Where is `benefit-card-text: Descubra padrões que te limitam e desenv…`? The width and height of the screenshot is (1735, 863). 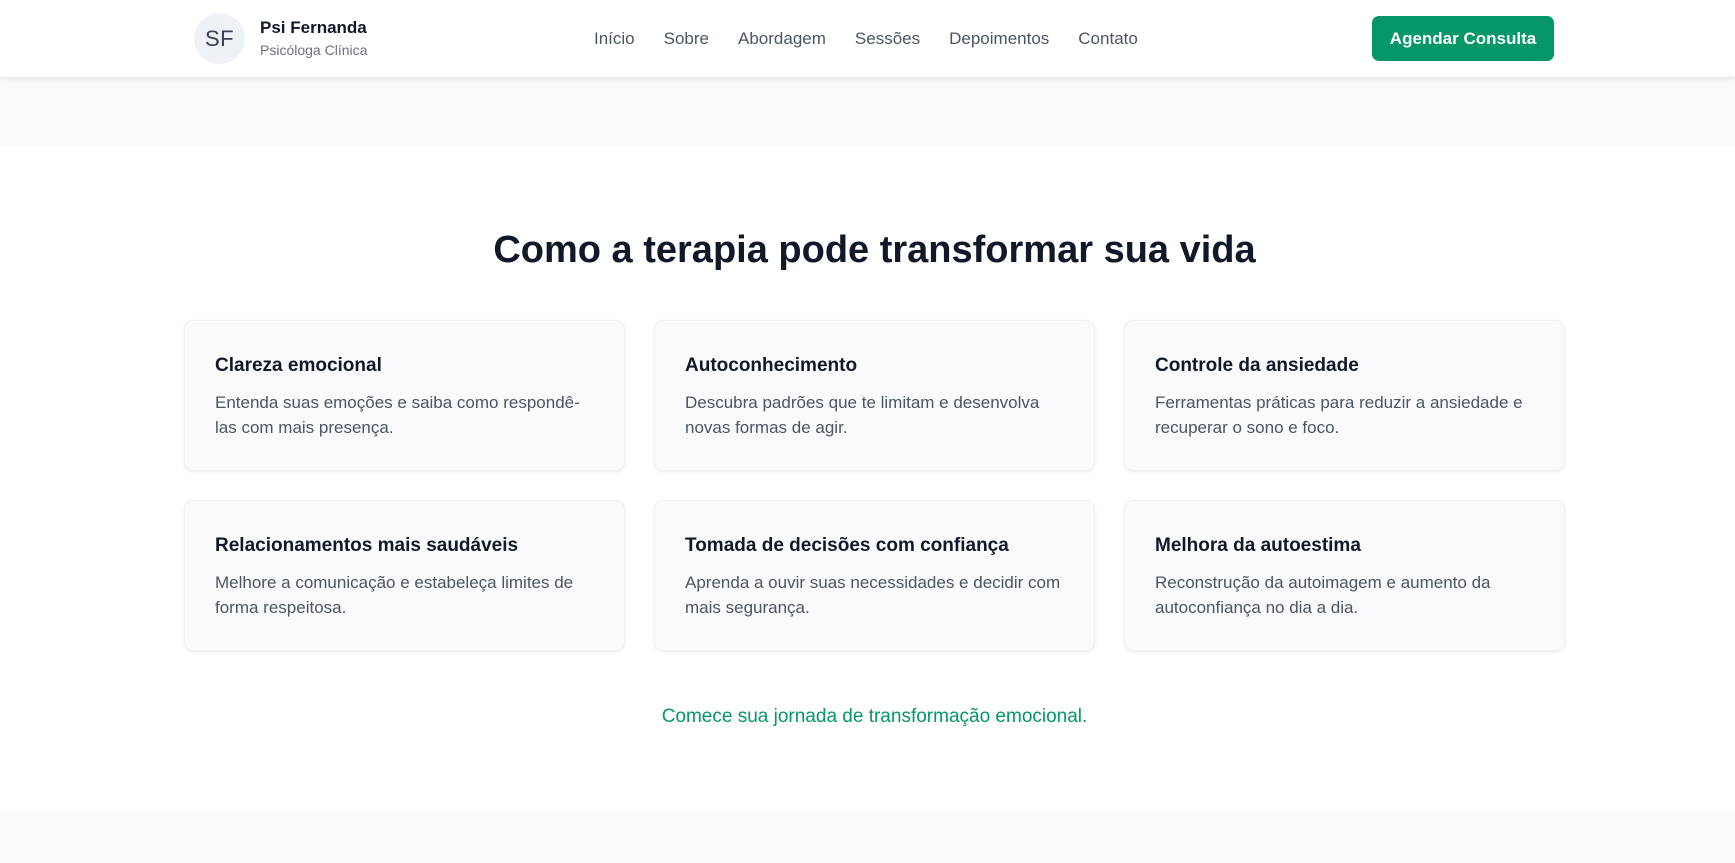
benefit-card-text: Descubra padrões que te limitam e desenv… is located at coordinates (862, 415).